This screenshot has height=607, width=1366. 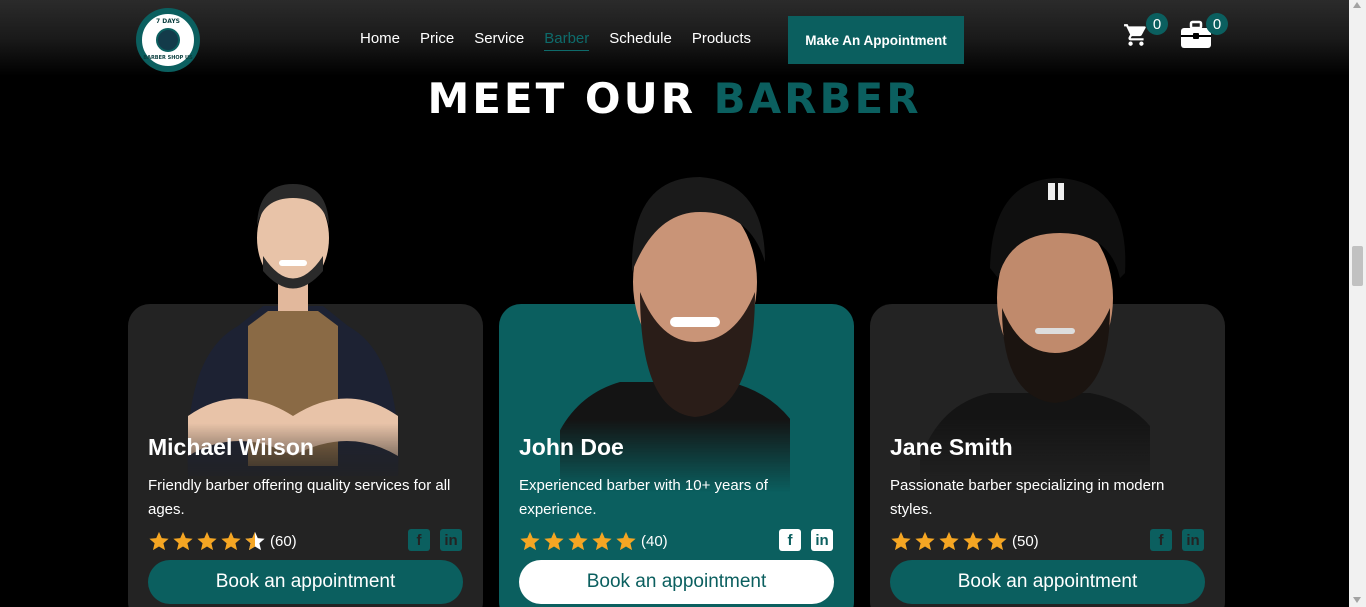 What do you see at coordinates (876, 40) in the screenshot?
I see `make-appointment-button: Make An Appointment` at bounding box center [876, 40].